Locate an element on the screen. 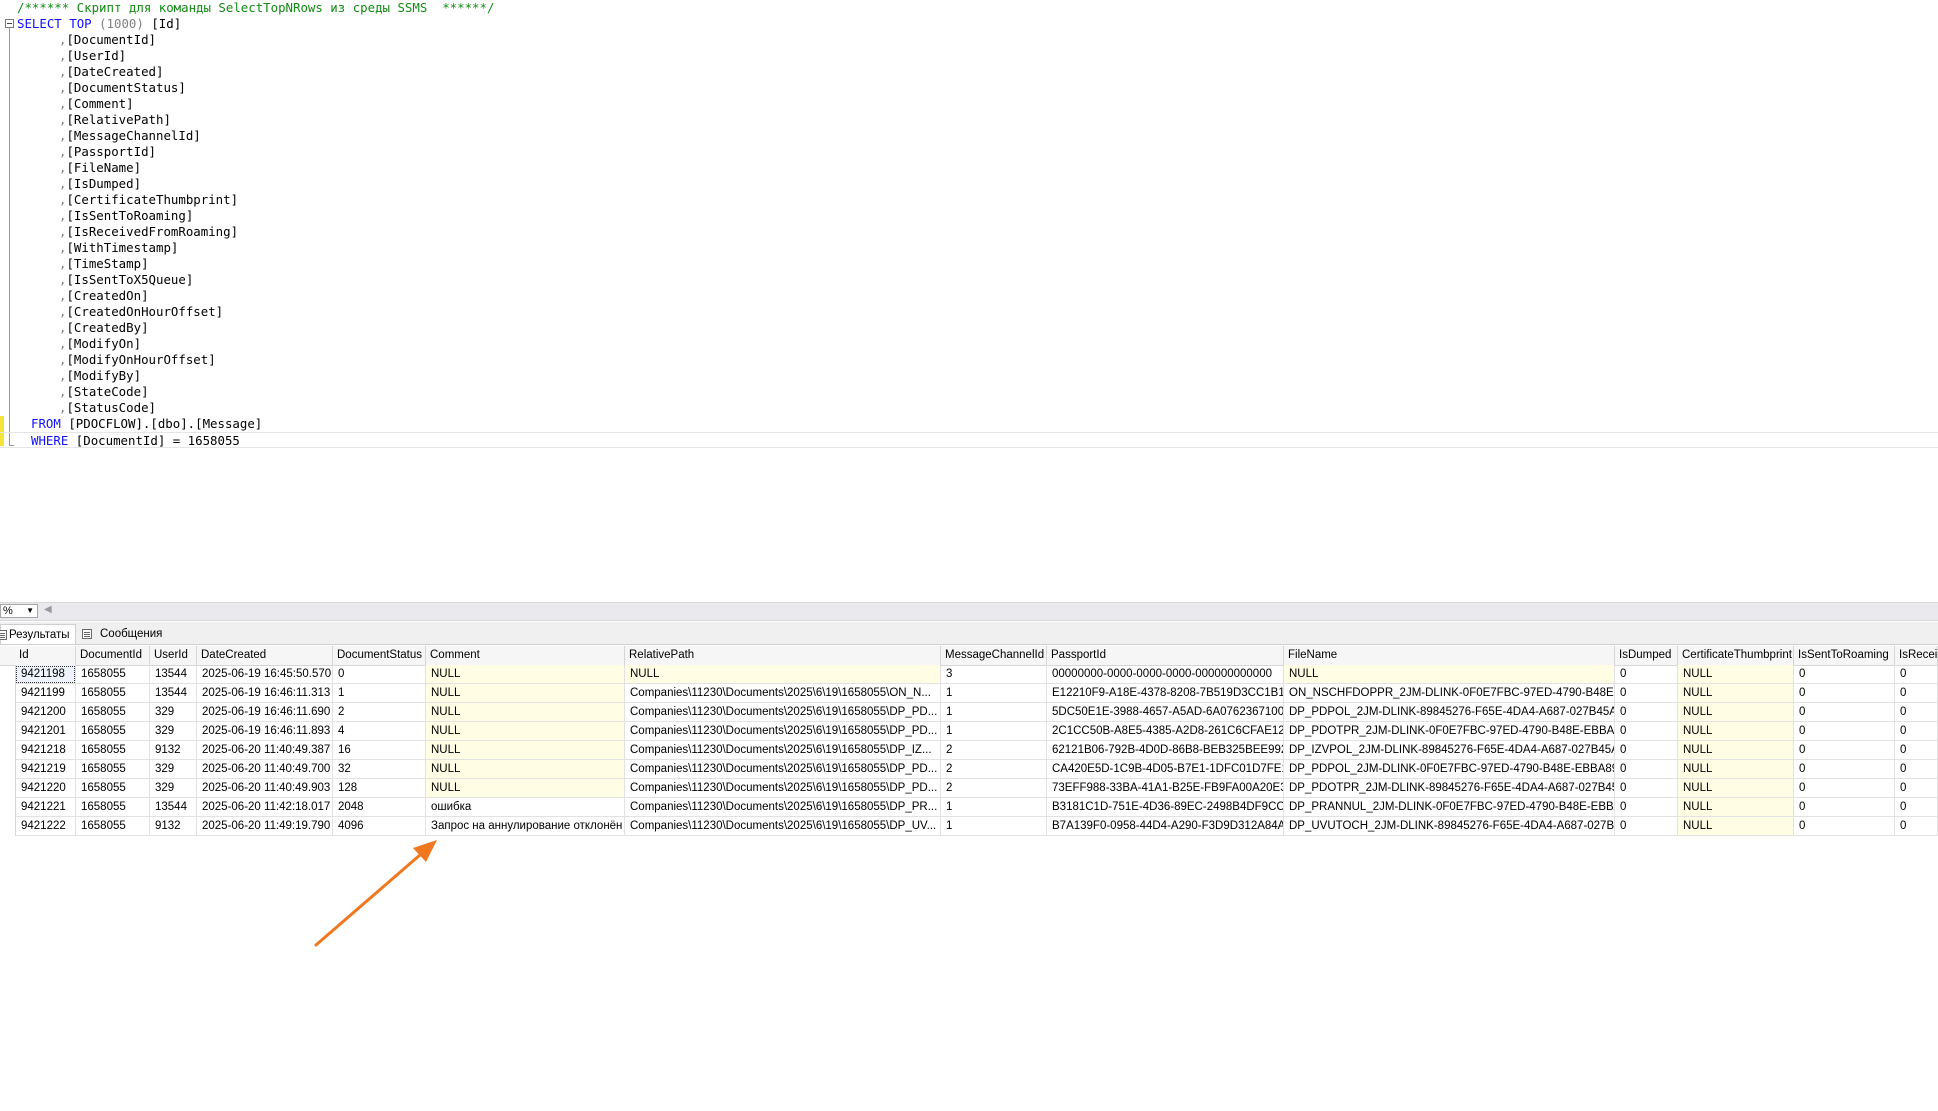  table-cell: B3181C1D-751E-4D36-89EC-2498B4DF9CC1 is located at coordinates (1165, 807).